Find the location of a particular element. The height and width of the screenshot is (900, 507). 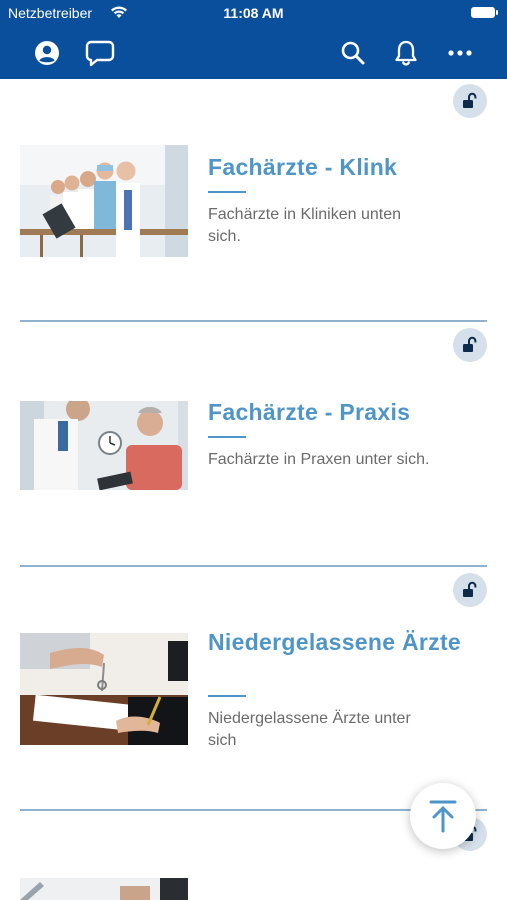

card-description: Fachärzte in Praxen unter sich. is located at coordinates (319, 459).